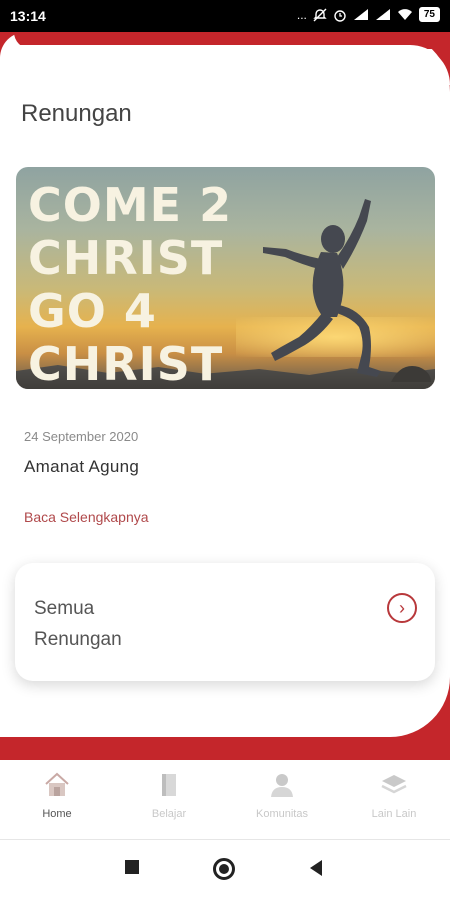 This screenshot has height=900, width=450. Describe the element at coordinates (132, 867) in the screenshot. I see `recent-apps-icon` at that location.